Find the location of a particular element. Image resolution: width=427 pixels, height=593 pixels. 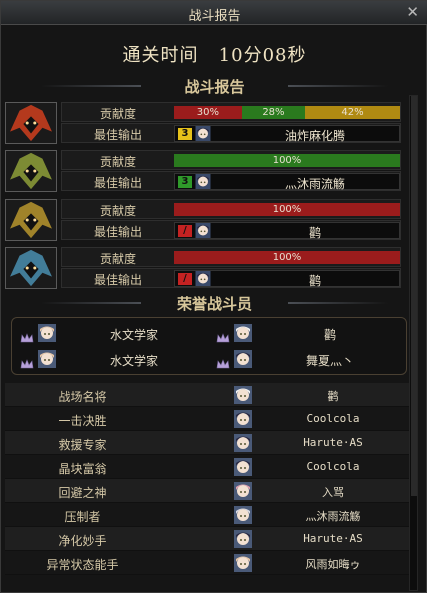

award-title: 压制者 is located at coordinates (82, 517).